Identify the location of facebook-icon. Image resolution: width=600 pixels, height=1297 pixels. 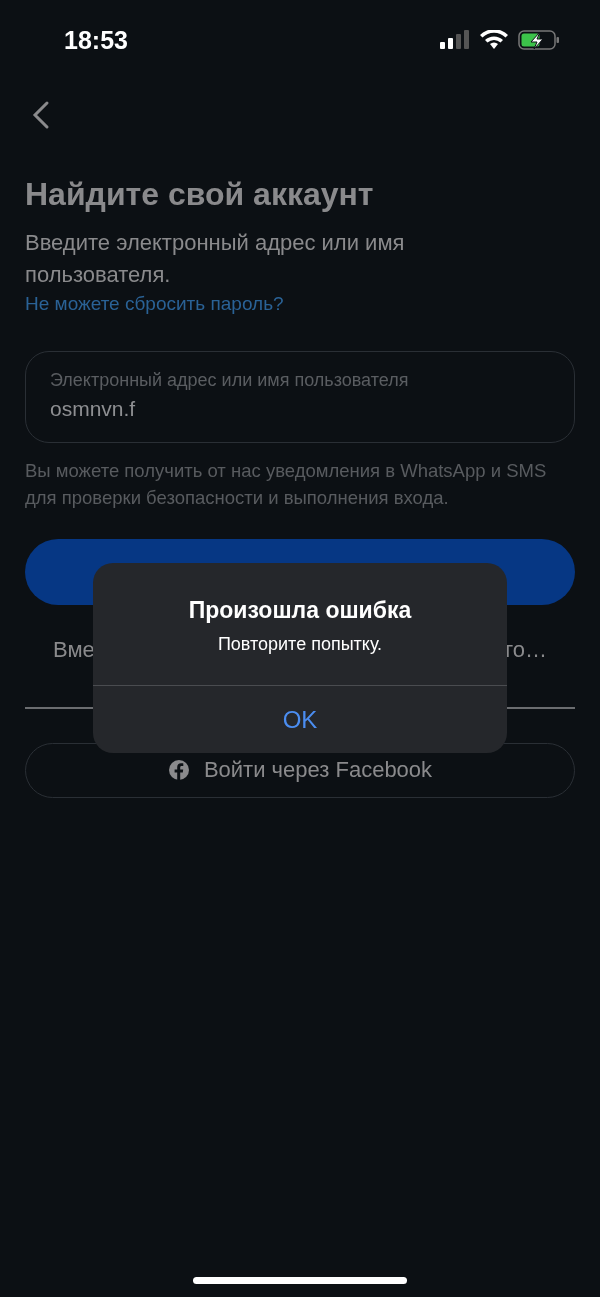
(178, 770).